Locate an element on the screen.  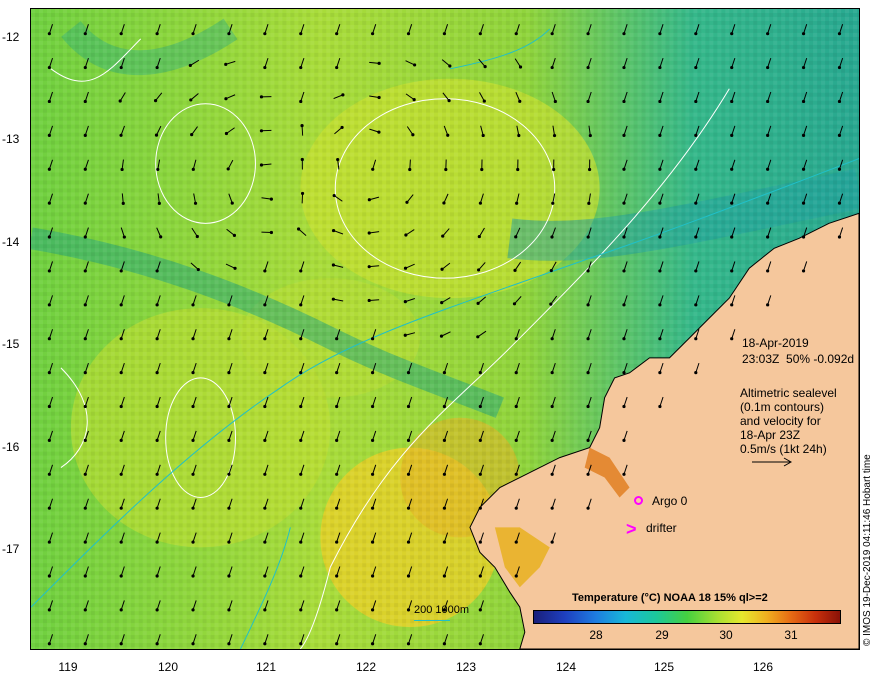
colorbar-tick: 28 is located at coordinates (596, 635).